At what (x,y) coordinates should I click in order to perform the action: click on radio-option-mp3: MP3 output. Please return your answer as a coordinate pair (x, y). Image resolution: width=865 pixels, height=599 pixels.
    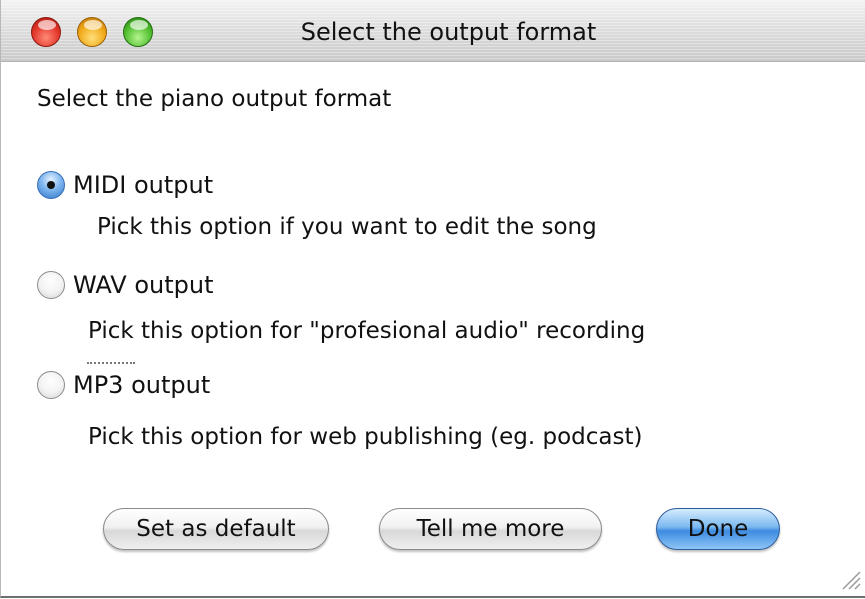
    Looking at the image, I should click on (123, 385).